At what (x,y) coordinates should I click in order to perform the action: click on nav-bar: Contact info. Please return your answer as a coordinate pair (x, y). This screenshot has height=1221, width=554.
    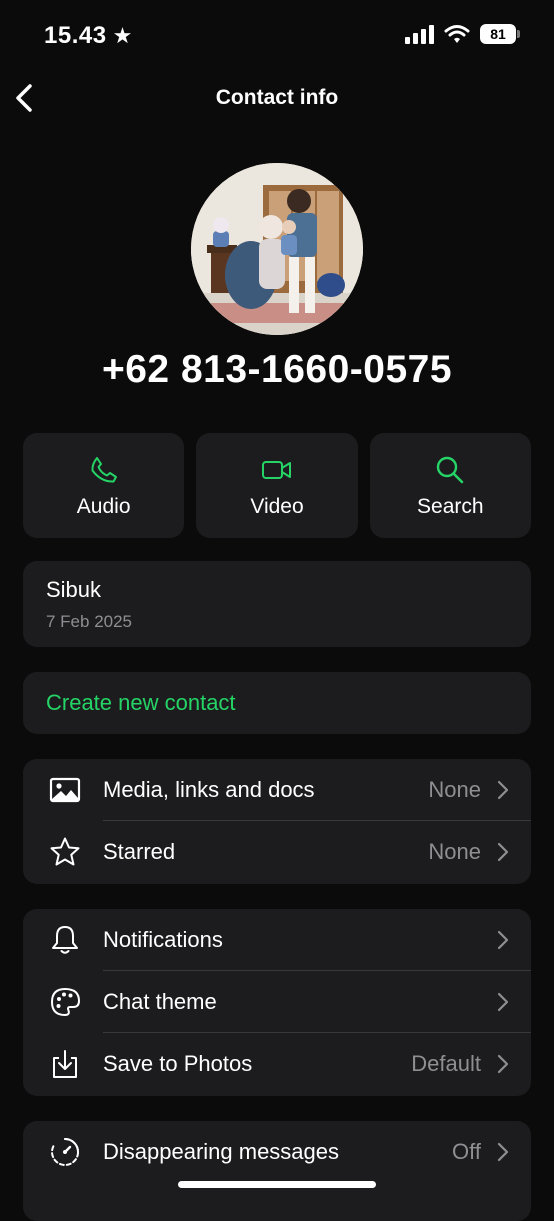
    Looking at the image, I should click on (277, 98).